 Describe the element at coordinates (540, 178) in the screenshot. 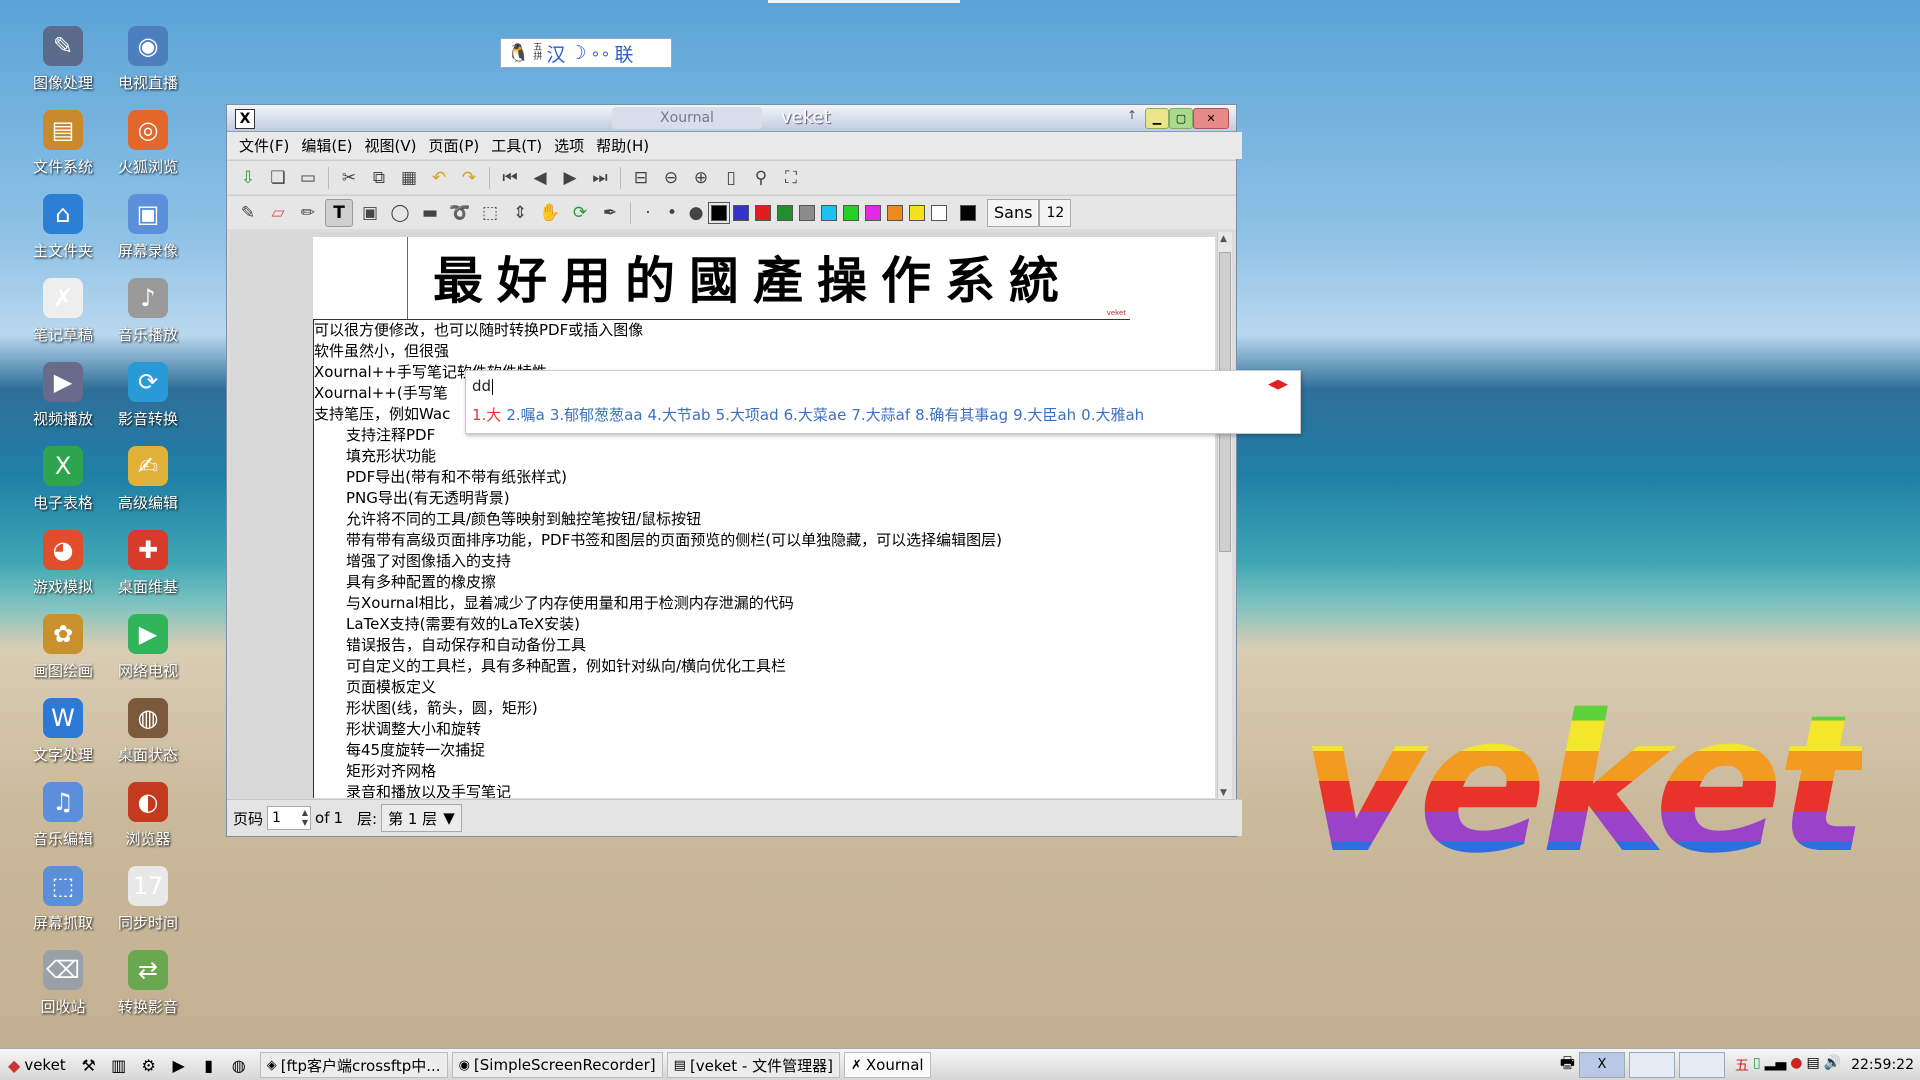

I see `prev-page-icon: ◀` at that location.